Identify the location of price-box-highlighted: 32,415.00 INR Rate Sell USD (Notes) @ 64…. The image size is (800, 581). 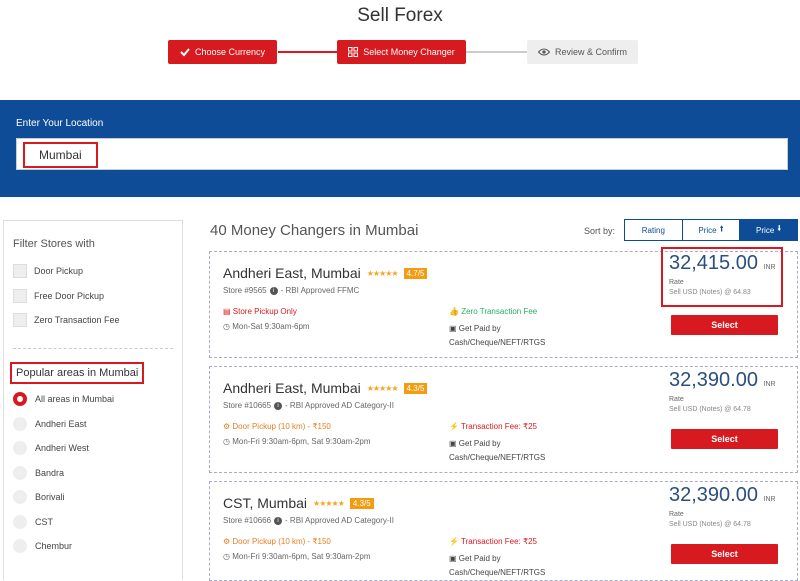
(722, 277).